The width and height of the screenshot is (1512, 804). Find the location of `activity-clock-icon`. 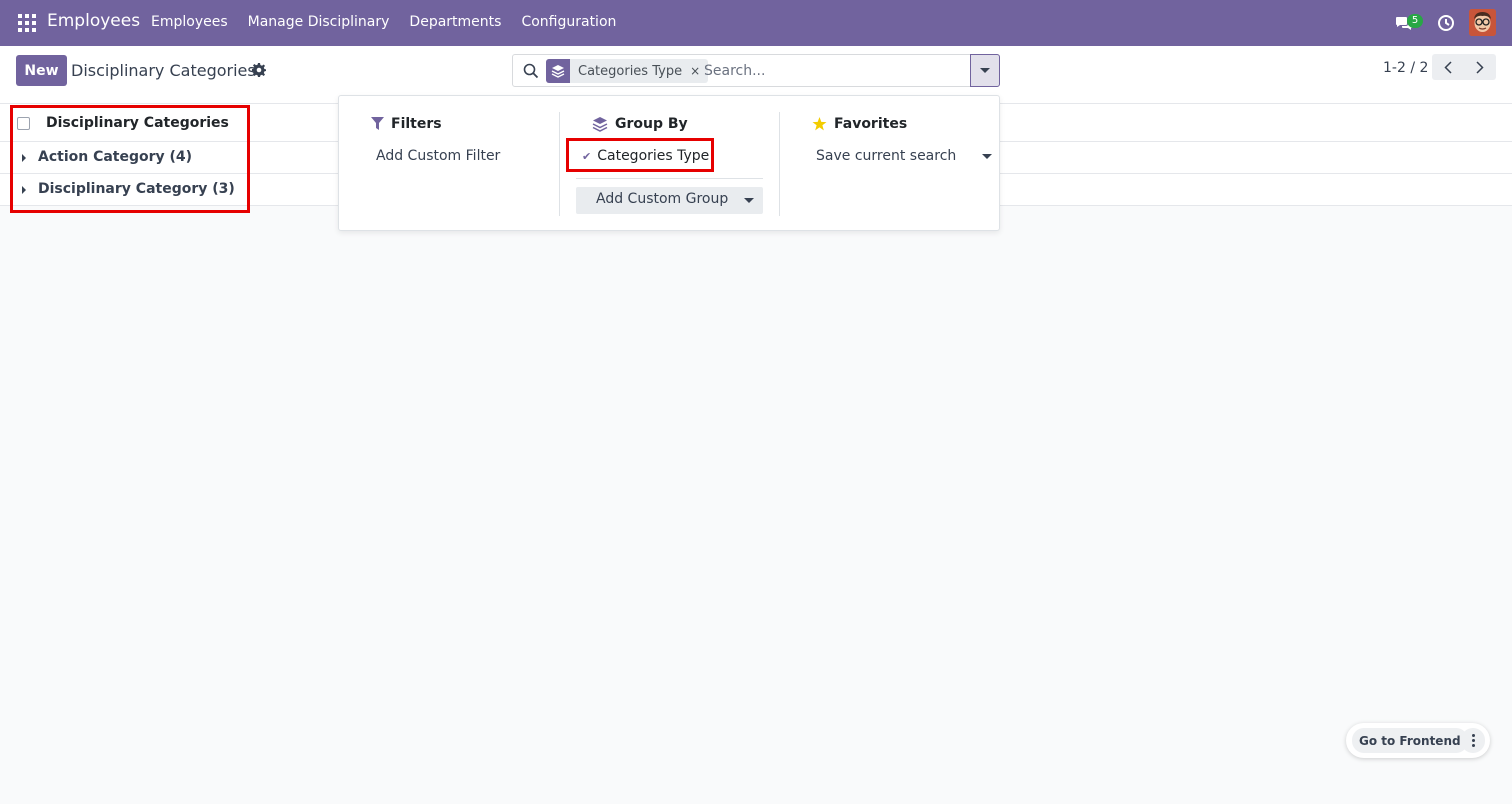

activity-clock-icon is located at coordinates (1446, 23).